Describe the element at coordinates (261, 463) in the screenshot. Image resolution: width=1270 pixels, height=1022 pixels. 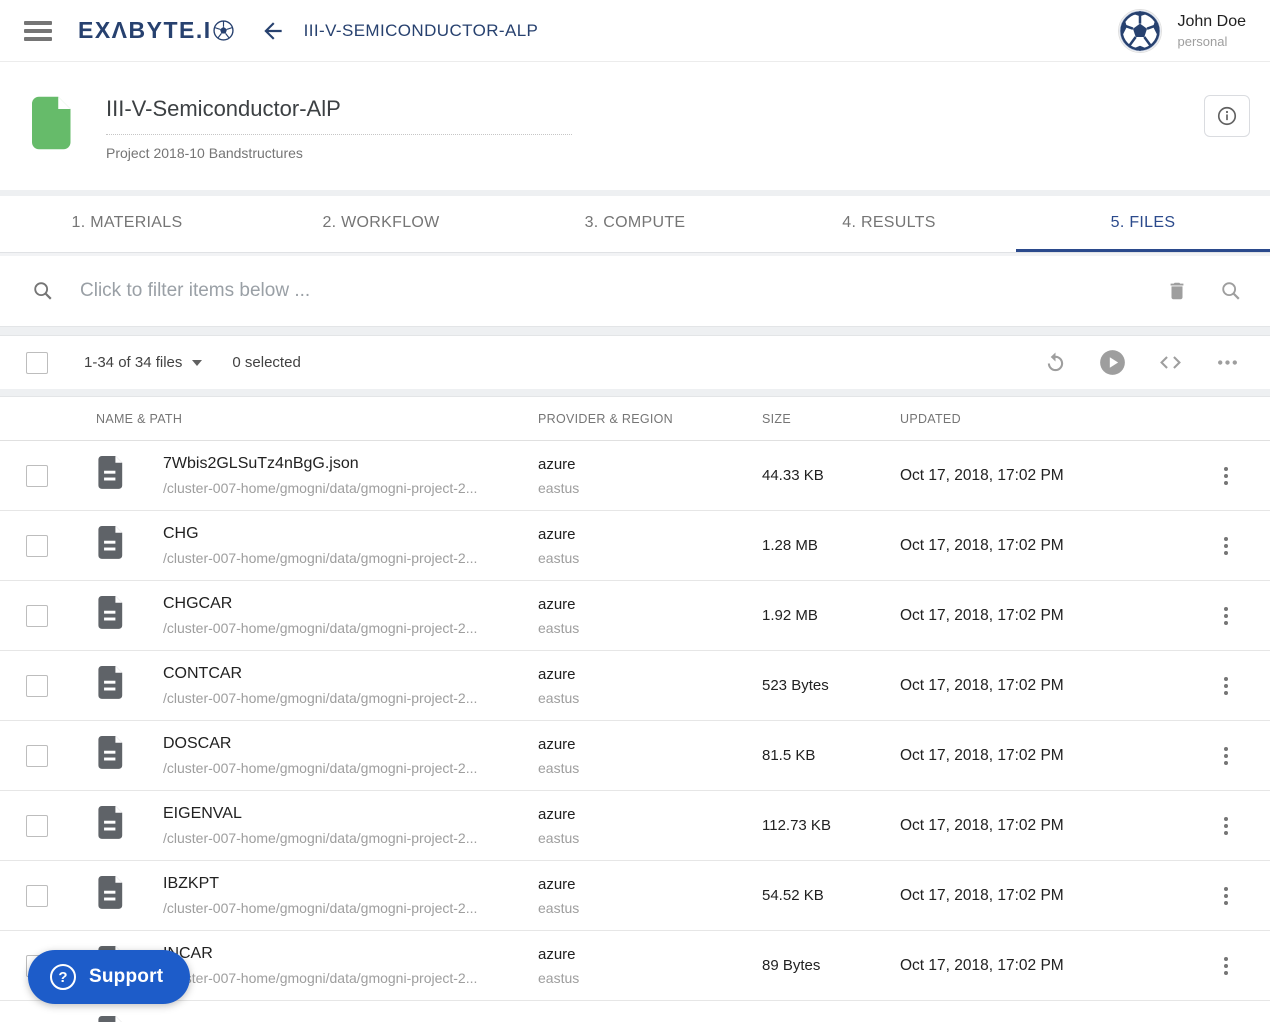
I see `file-name: 7Wbis2GLSuTz4nBgG.json` at that location.